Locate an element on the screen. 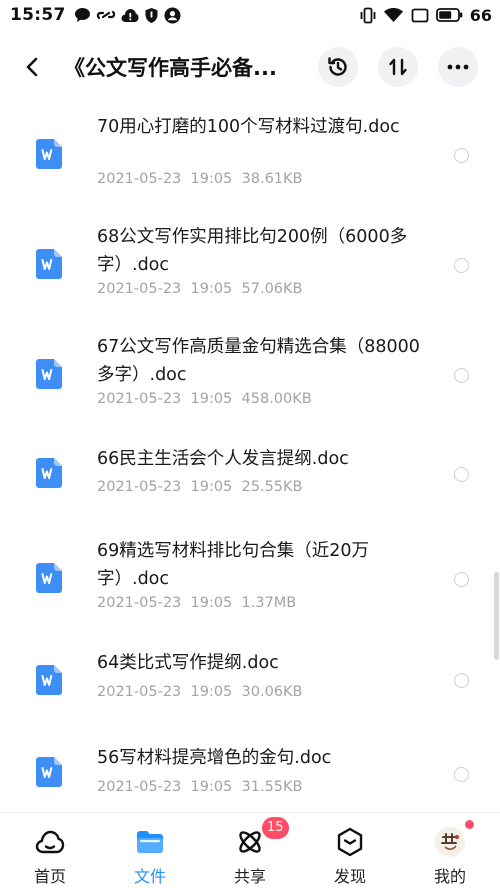 This screenshot has height=888, width=500. file-size: 458.00KB is located at coordinates (276, 399).